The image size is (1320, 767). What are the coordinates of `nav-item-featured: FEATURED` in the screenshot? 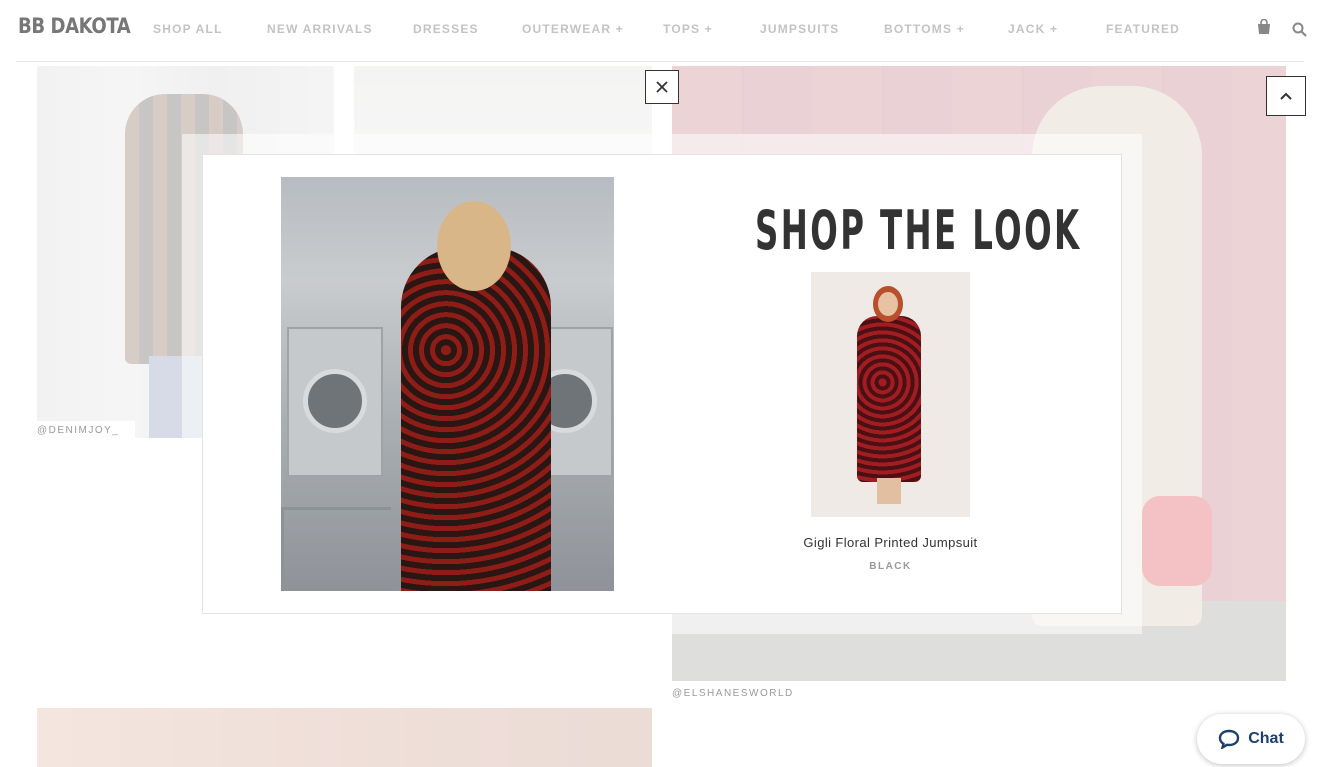 It's located at (1143, 29).